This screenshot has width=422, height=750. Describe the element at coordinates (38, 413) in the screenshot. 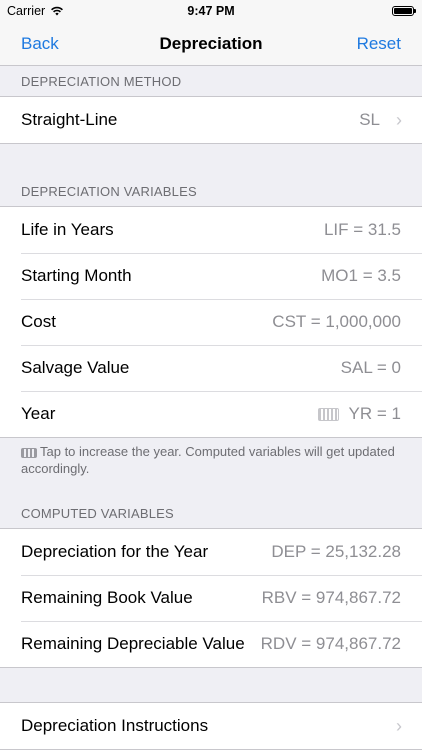

I see `variable-label: Year` at that location.